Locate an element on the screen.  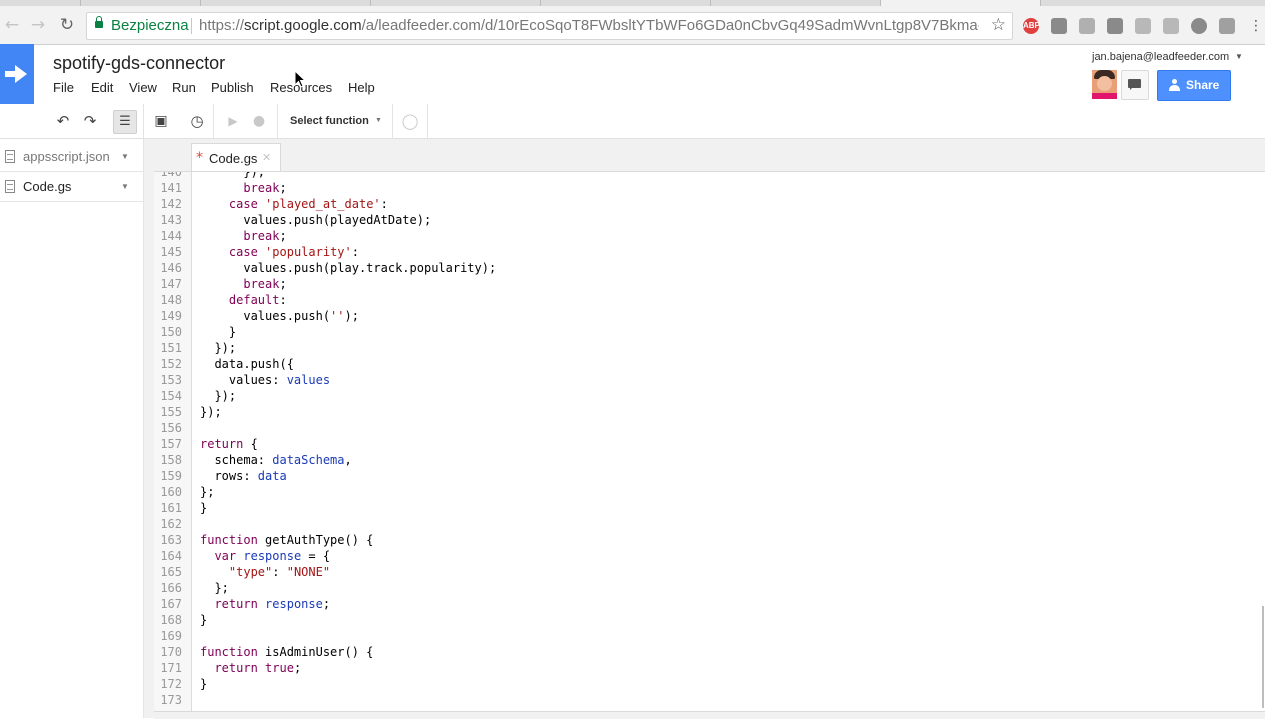
comments-button is located at coordinates (1135, 85).